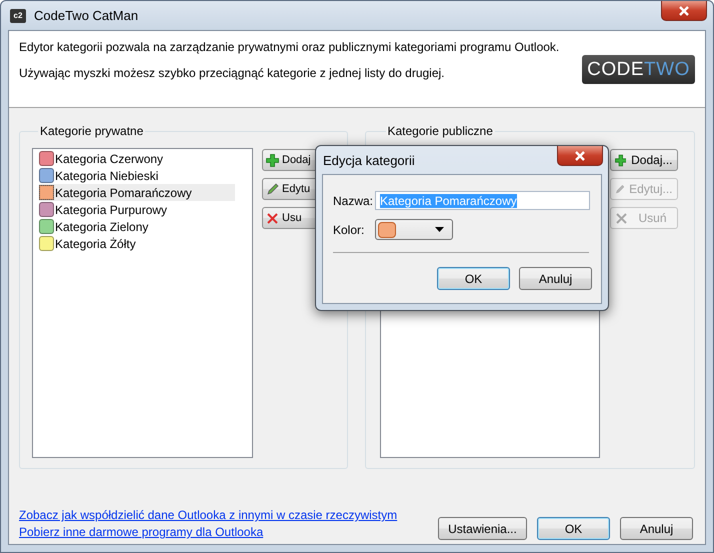 The height and width of the screenshot is (553, 714). What do you see at coordinates (137, 243) in the screenshot?
I see `category-item: Kategoria Żółty` at bounding box center [137, 243].